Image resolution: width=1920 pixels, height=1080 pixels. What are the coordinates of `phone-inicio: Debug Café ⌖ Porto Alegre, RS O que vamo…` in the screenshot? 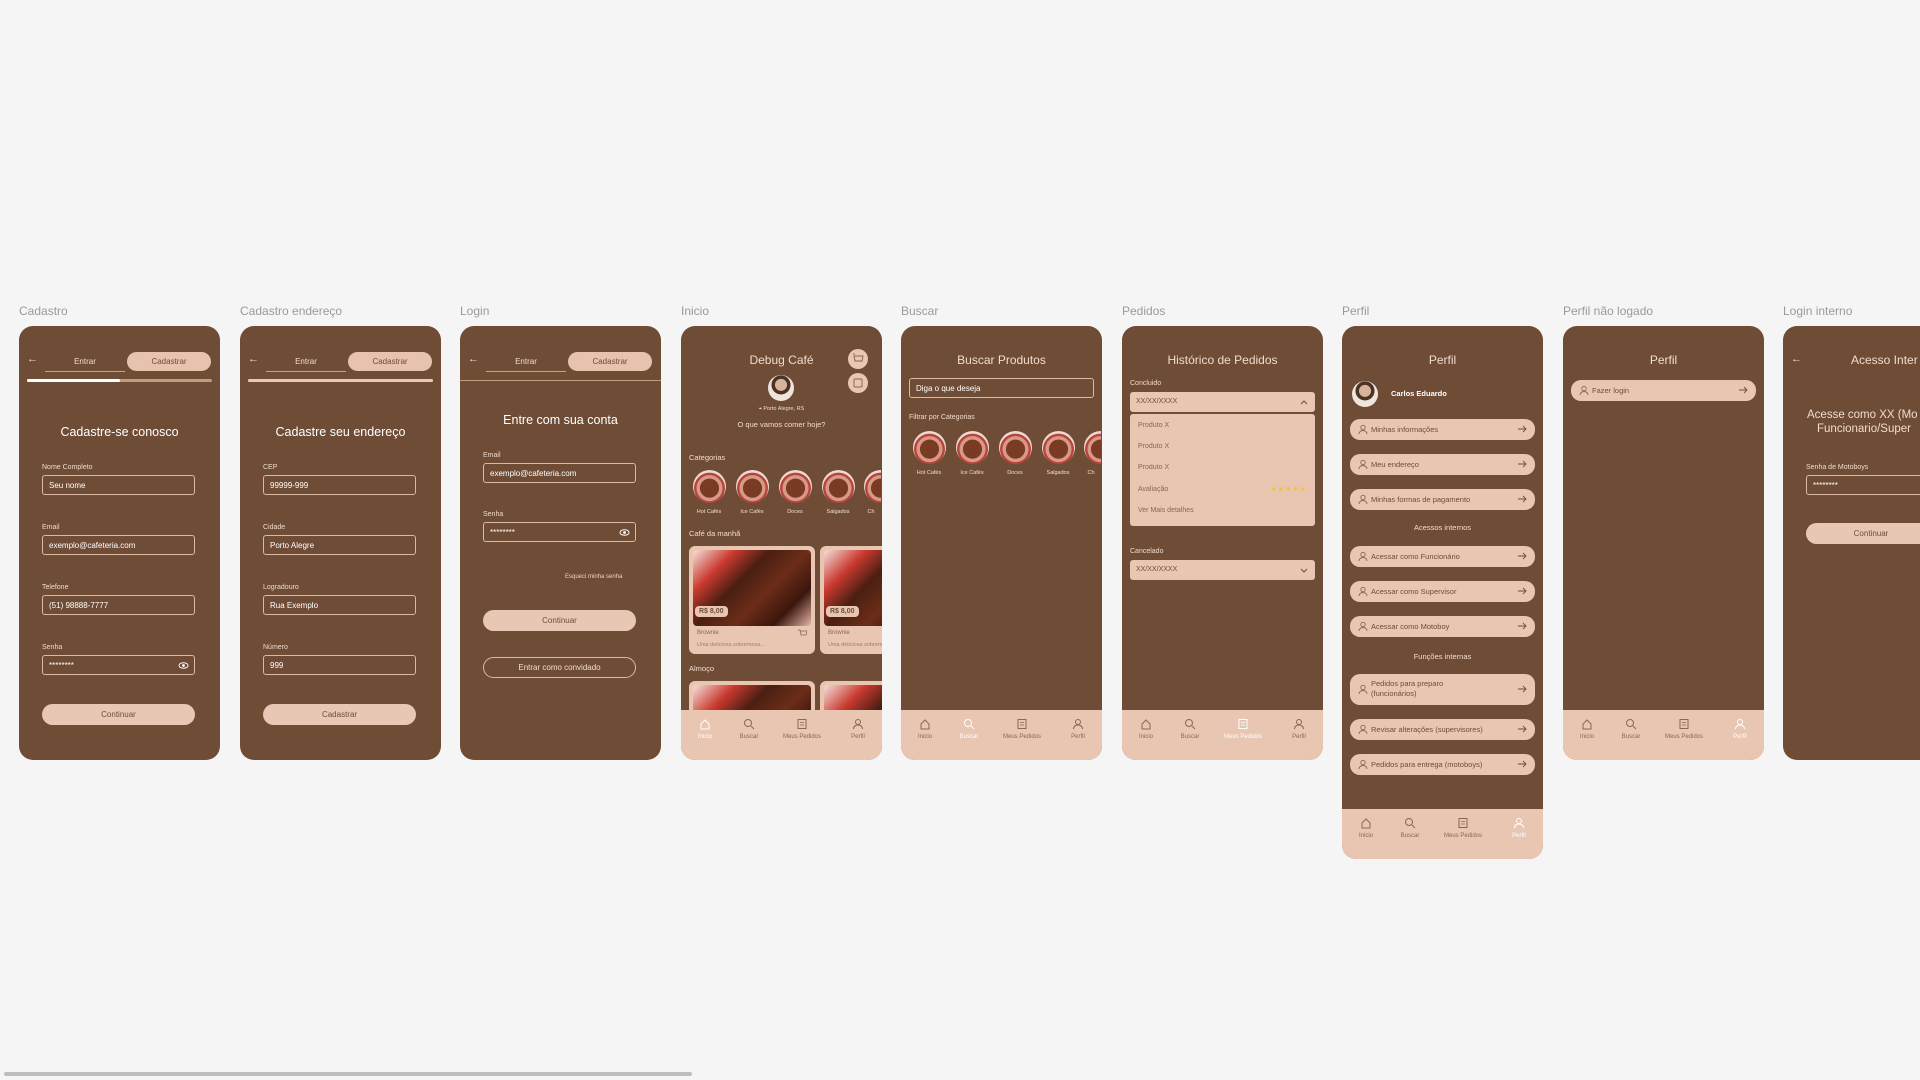 It's located at (781, 543).